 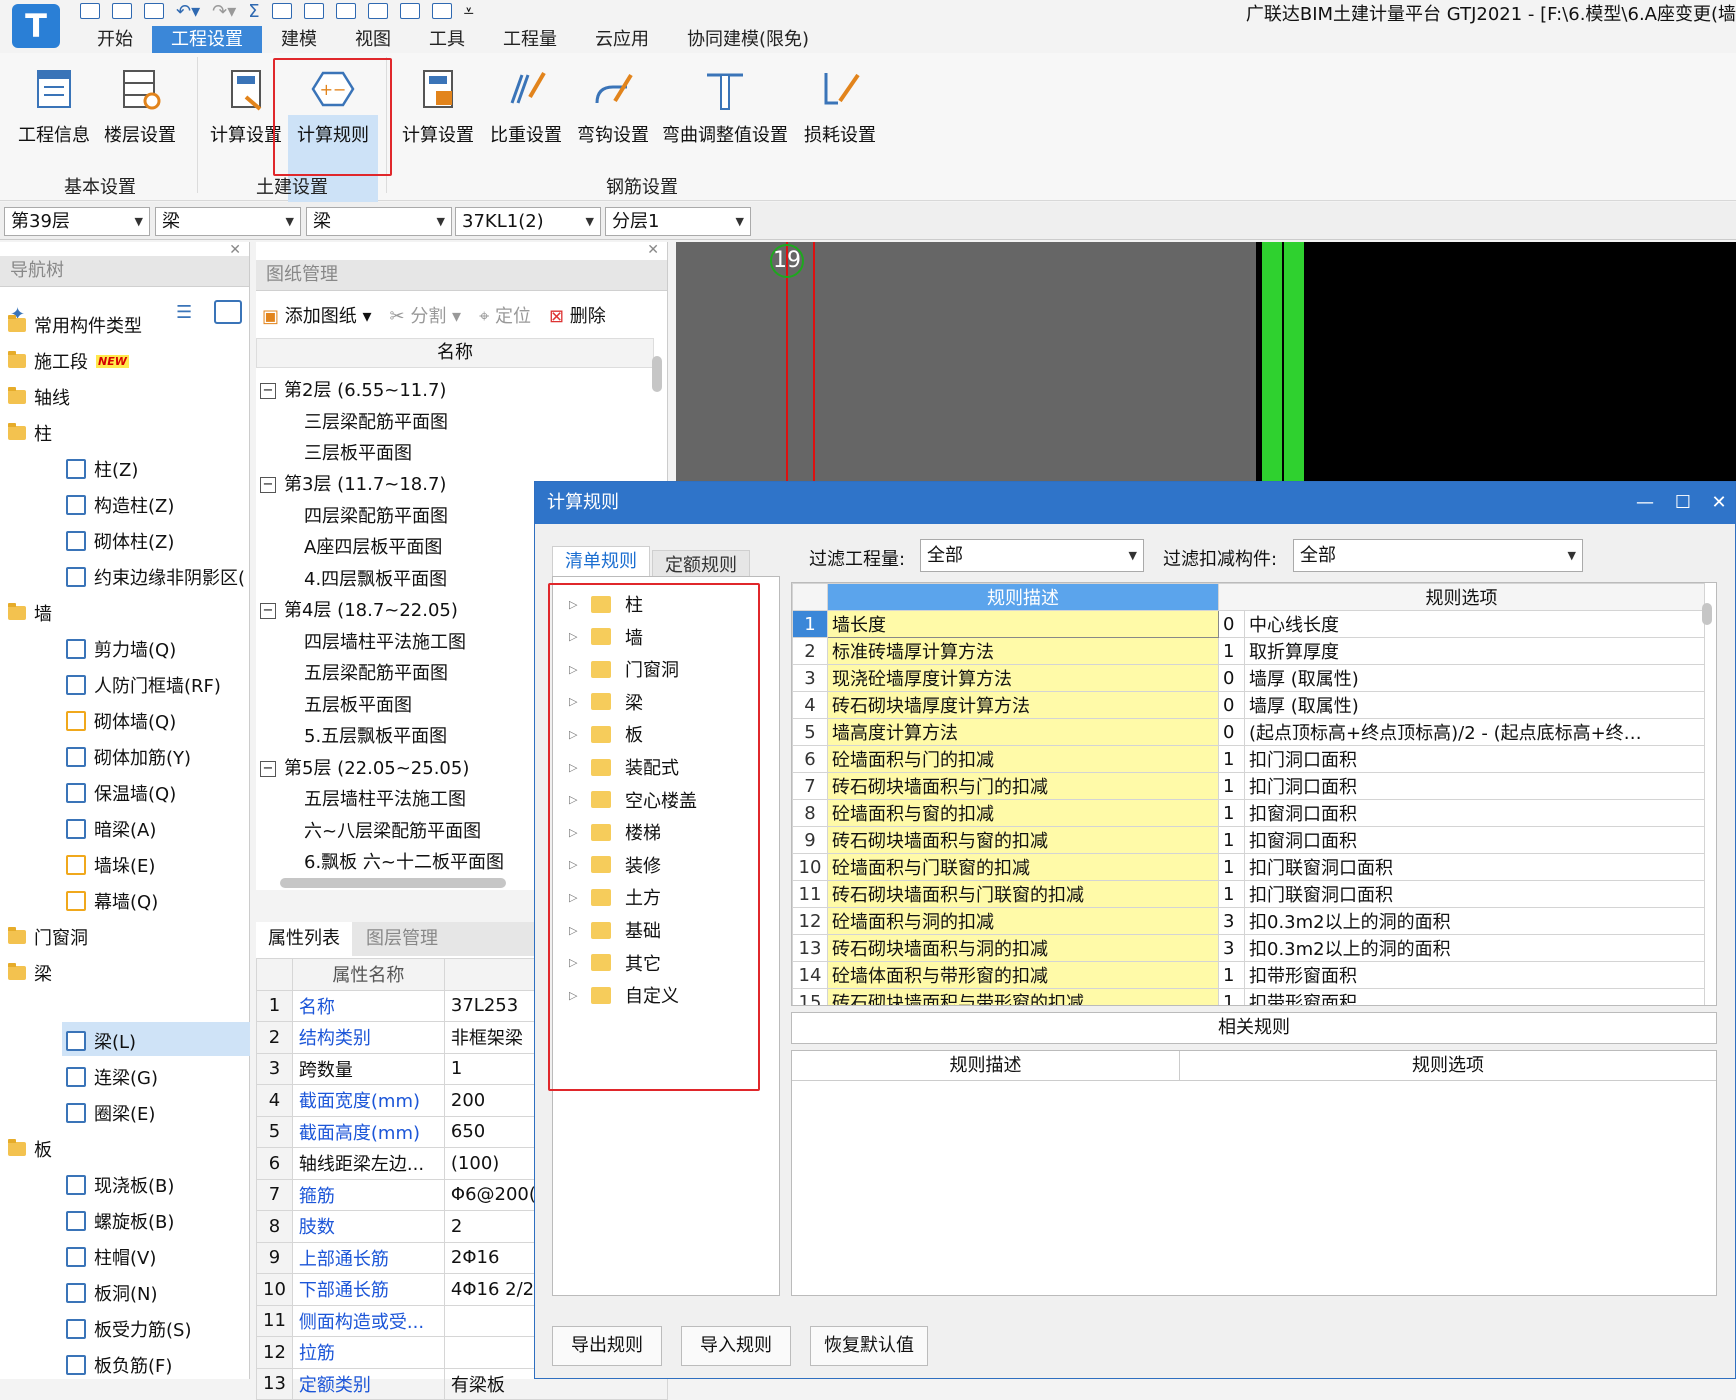 I want to click on drawing-floor-row: − 第5层 (22.05~25.05), so click(x=364, y=767).